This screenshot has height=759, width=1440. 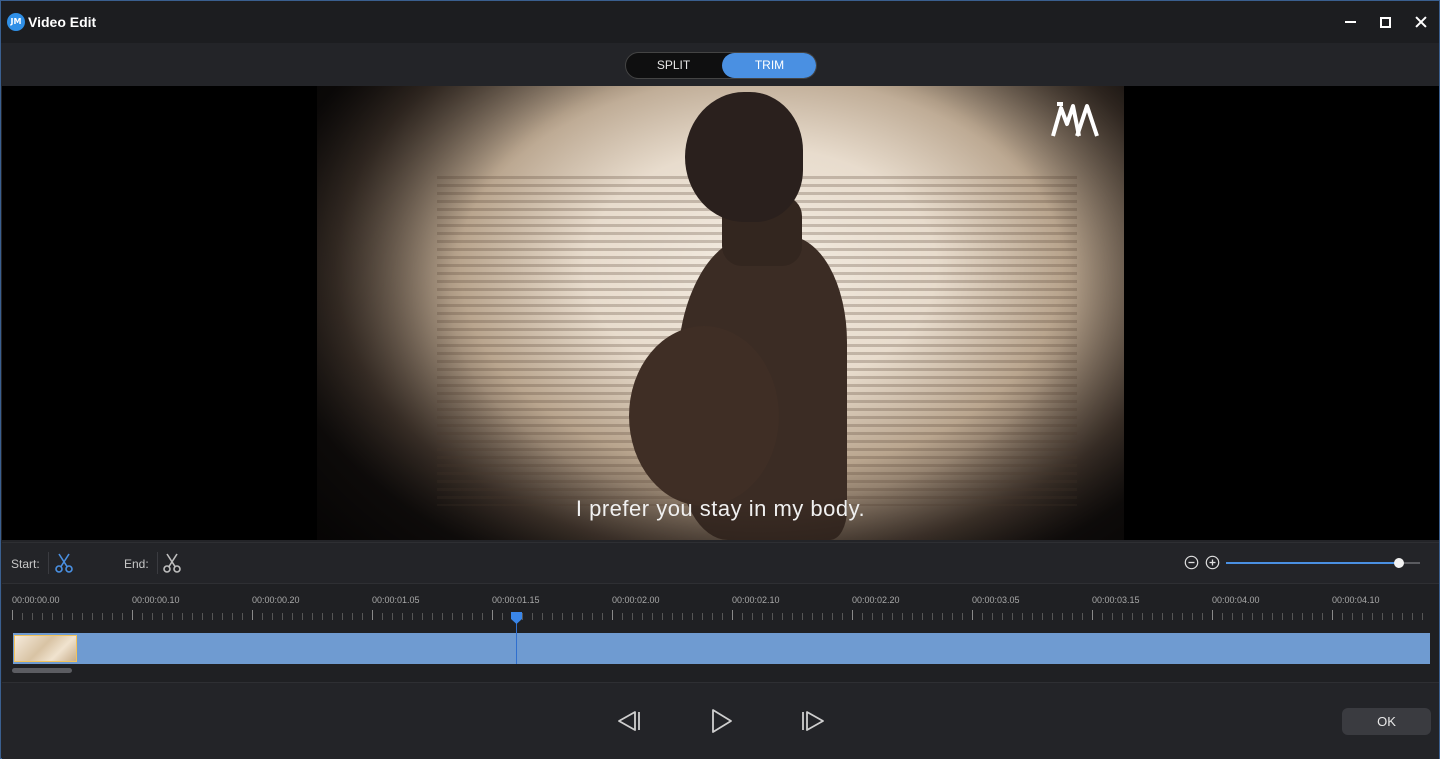 I want to click on trim-controls: Start: End:, so click(x=720, y=562).